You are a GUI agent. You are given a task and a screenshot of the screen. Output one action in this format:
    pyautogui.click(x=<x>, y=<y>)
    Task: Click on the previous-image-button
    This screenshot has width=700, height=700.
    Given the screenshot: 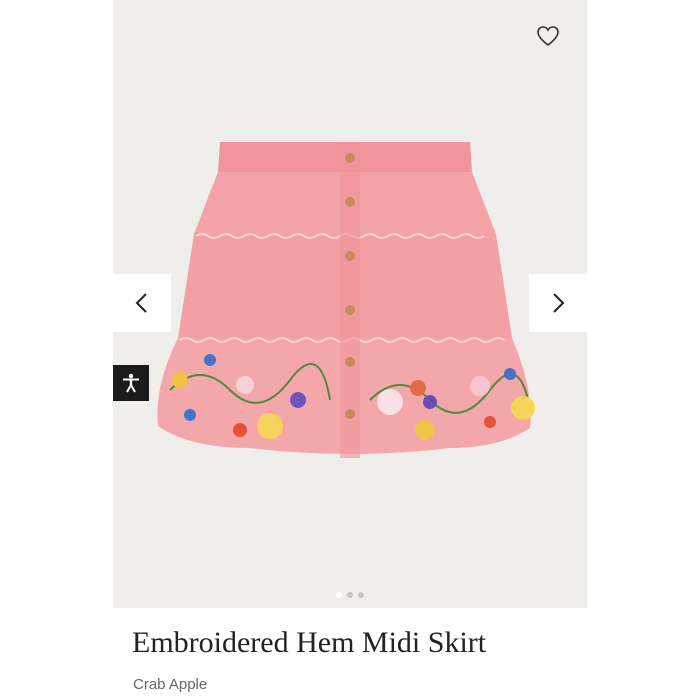 What is the action you would take?
    pyautogui.click(x=142, y=303)
    